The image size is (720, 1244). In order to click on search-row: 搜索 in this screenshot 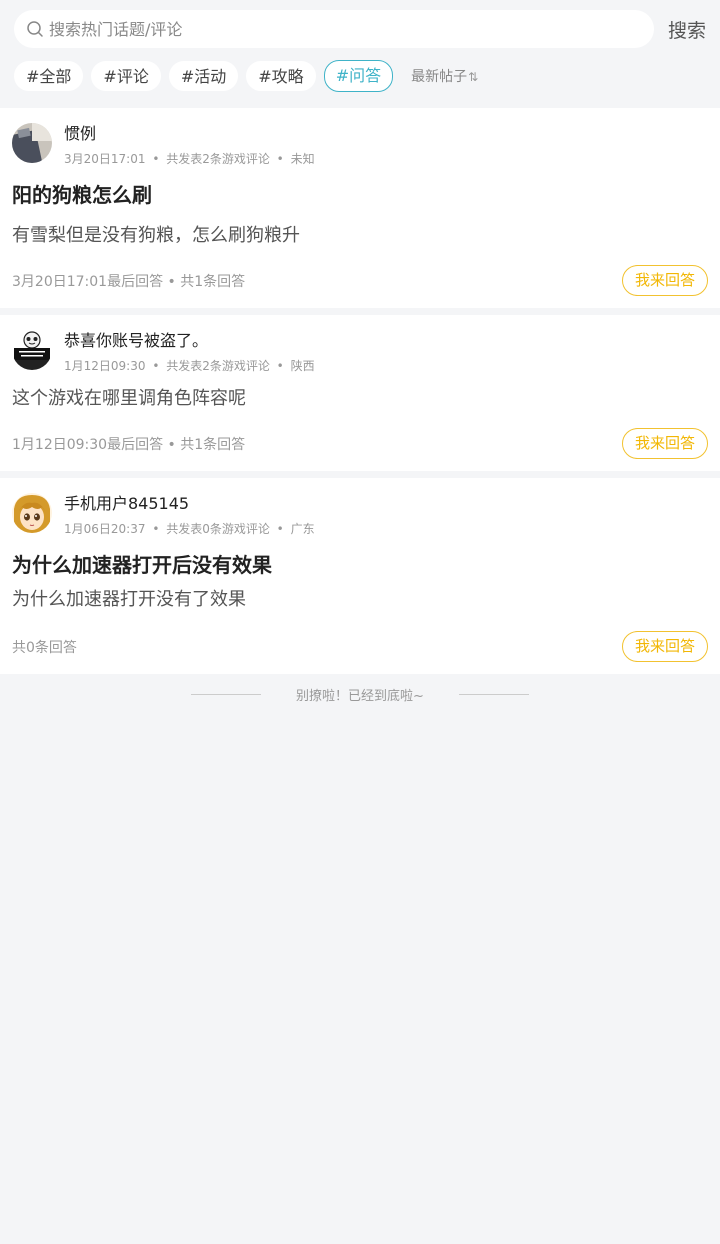, I will do `click(360, 29)`.